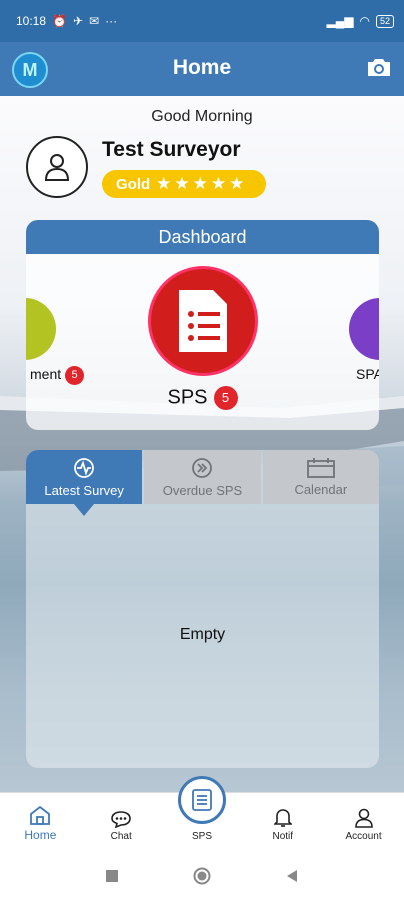 The image size is (404, 900). What do you see at coordinates (40, 815) in the screenshot?
I see `home-icon` at bounding box center [40, 815].